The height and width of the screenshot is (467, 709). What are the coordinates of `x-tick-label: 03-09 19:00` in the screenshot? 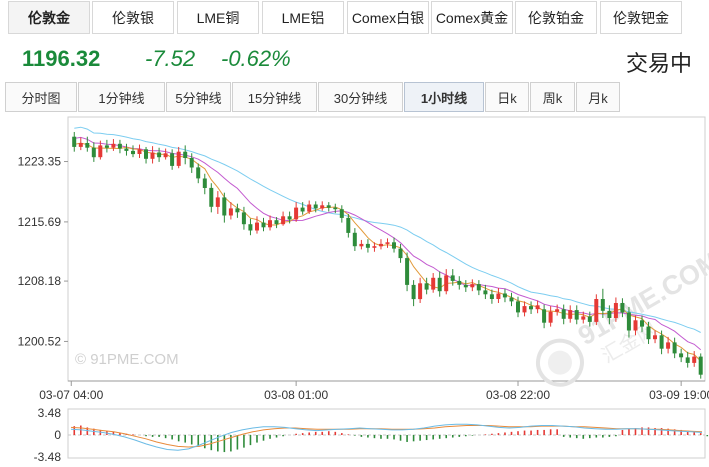 It's located at (679, 395).